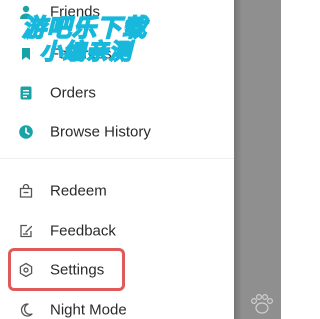 This screenshot has height=319, width=320. I want to click on edit-note-icon, so click(26, 231).